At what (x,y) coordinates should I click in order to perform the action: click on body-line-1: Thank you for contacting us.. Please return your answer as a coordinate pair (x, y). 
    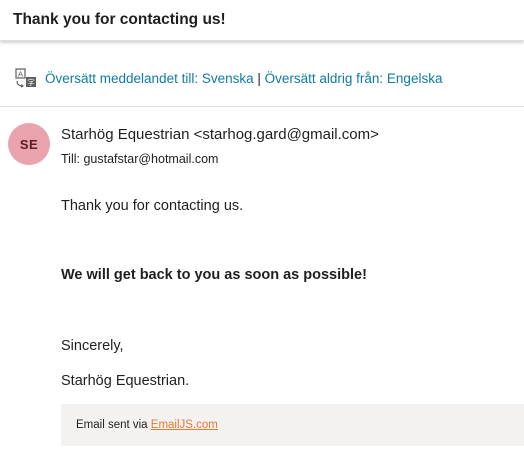
    Looking at the image, I should click on (152, 206).